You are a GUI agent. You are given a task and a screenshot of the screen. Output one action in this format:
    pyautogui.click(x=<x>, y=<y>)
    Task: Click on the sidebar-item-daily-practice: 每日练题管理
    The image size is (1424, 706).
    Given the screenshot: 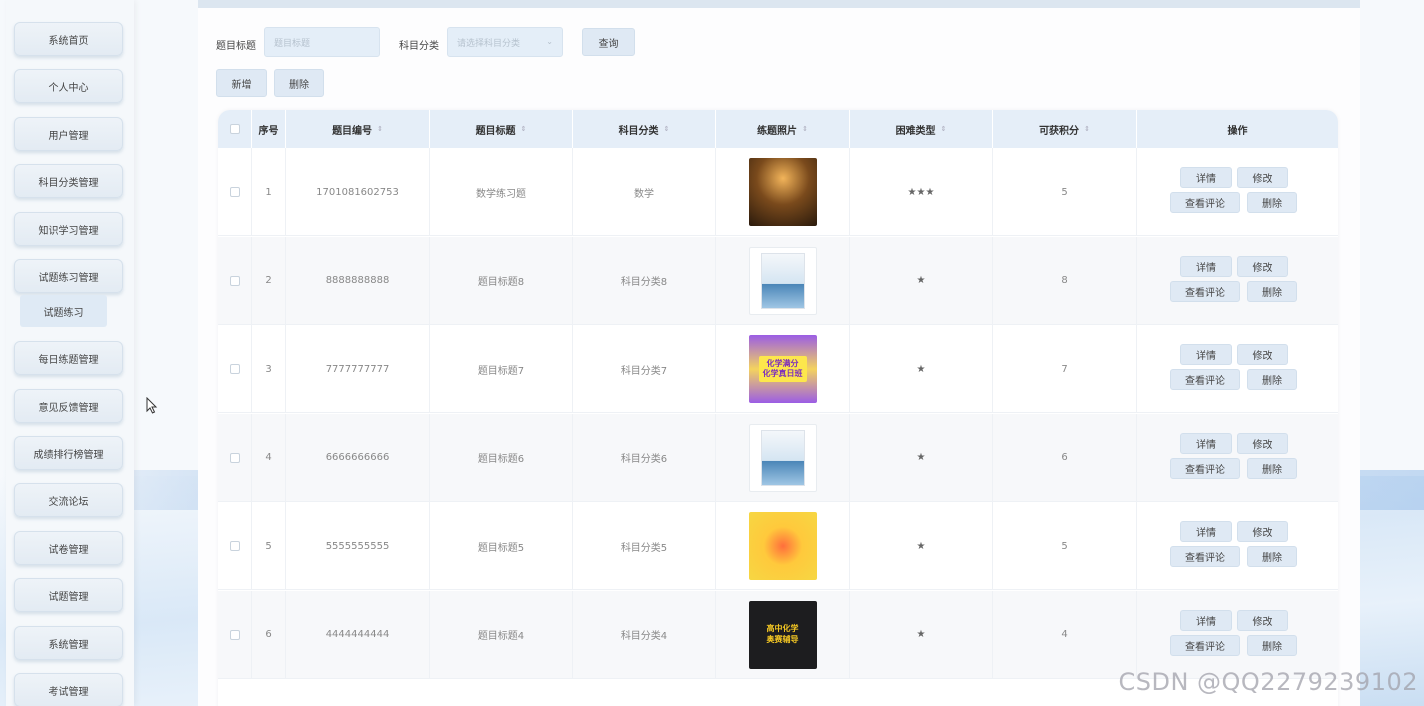 What is the action you would take?
    pyautogui.click(x=68, y=358)
    